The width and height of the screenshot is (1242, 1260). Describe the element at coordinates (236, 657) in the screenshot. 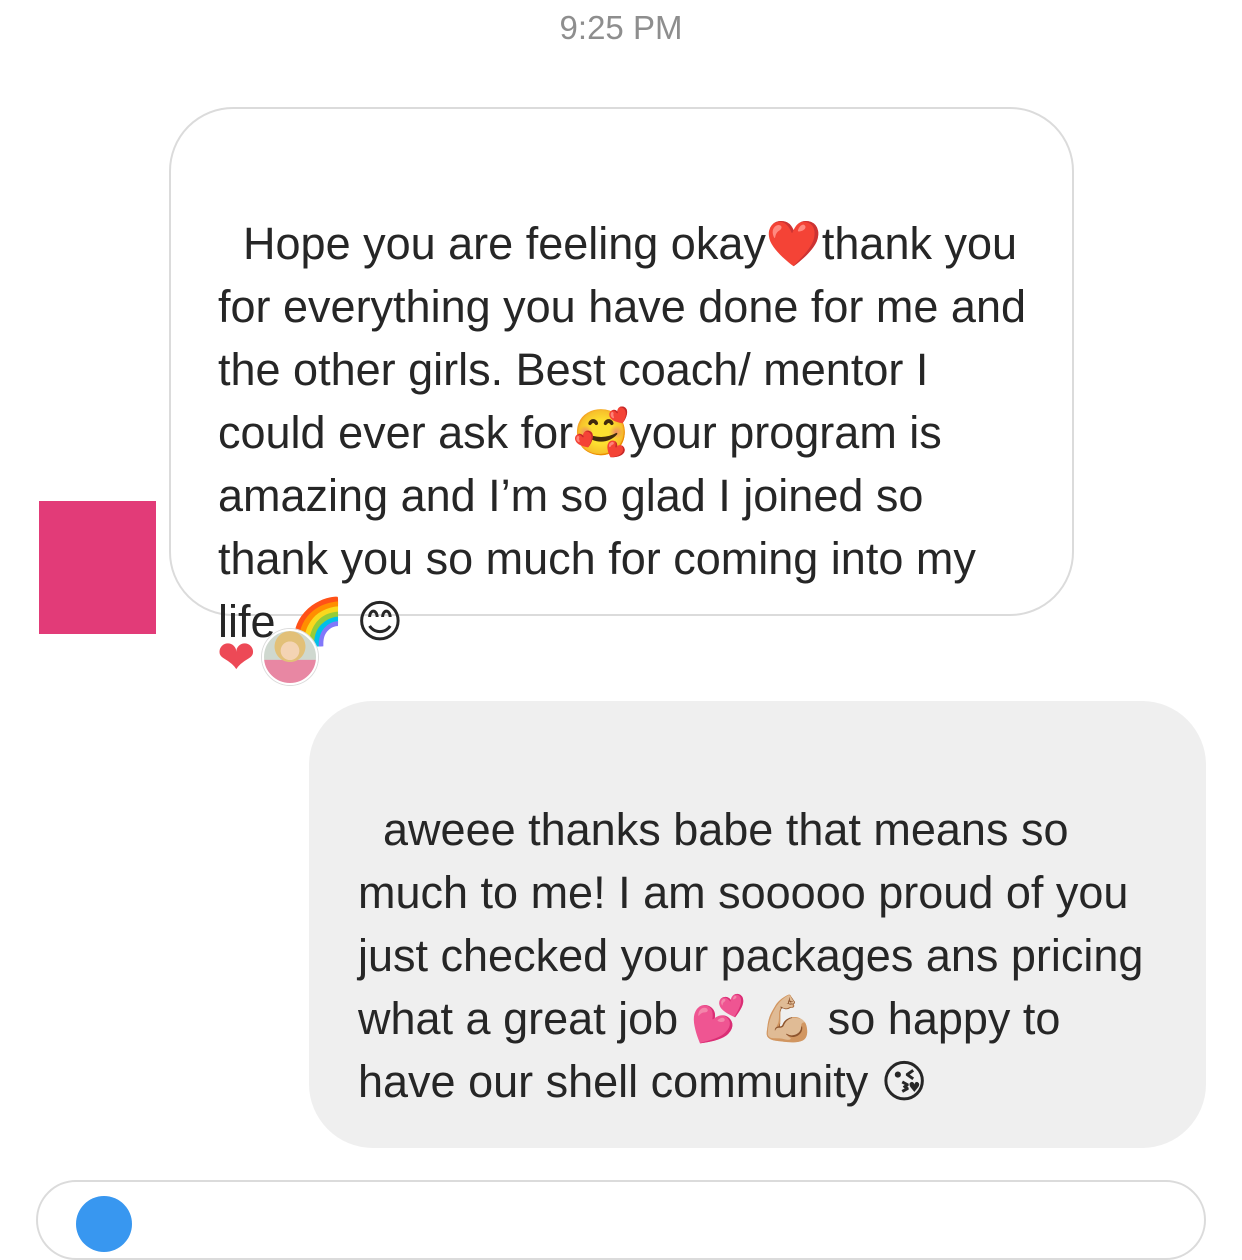

I see `heart-icon: ❤` at that location.